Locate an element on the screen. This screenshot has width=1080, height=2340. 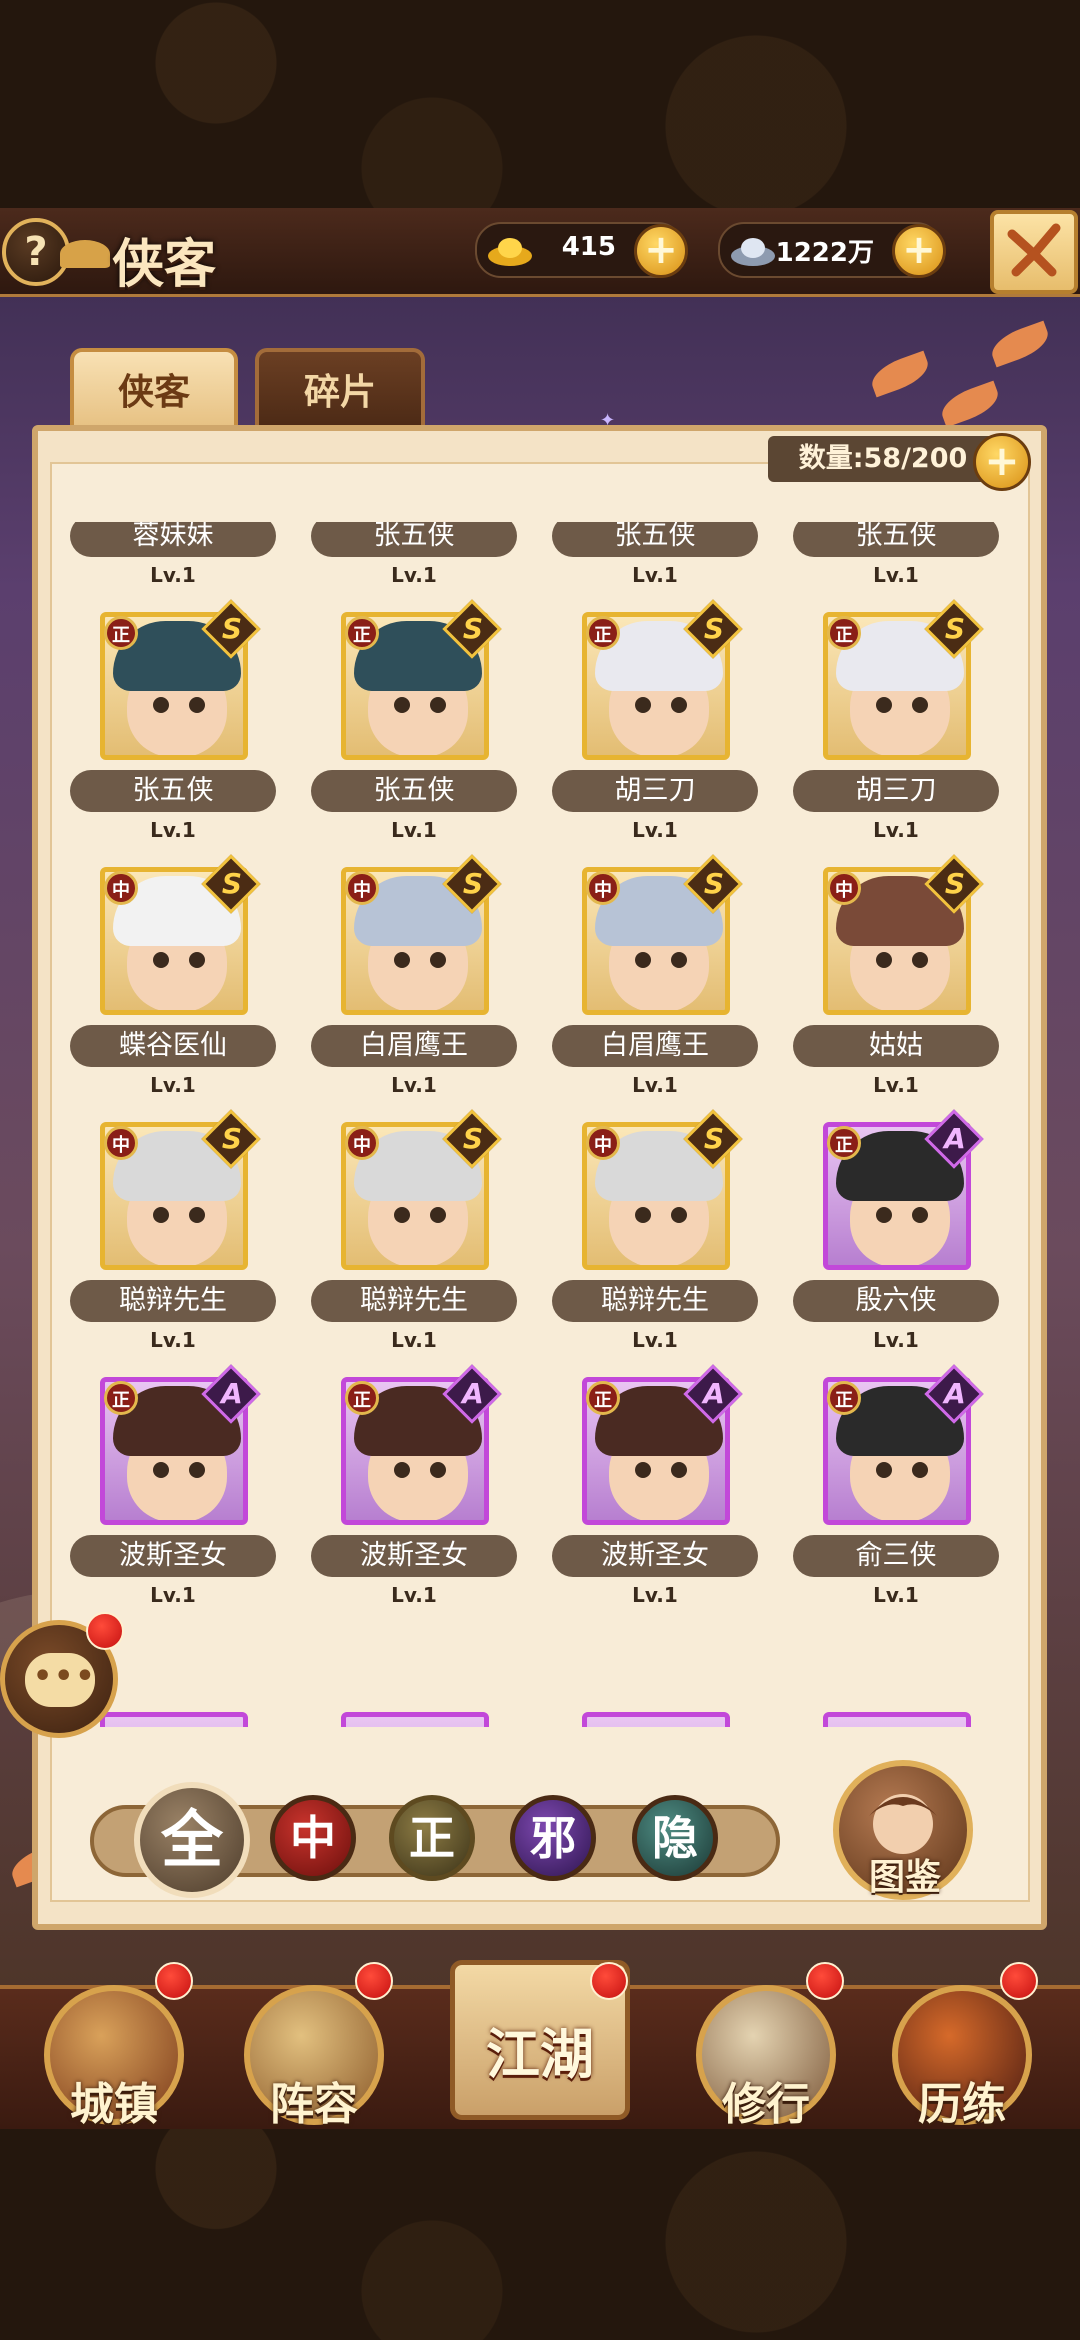
nav-trials-label: 历练 is located at coordinates (962, 2104).